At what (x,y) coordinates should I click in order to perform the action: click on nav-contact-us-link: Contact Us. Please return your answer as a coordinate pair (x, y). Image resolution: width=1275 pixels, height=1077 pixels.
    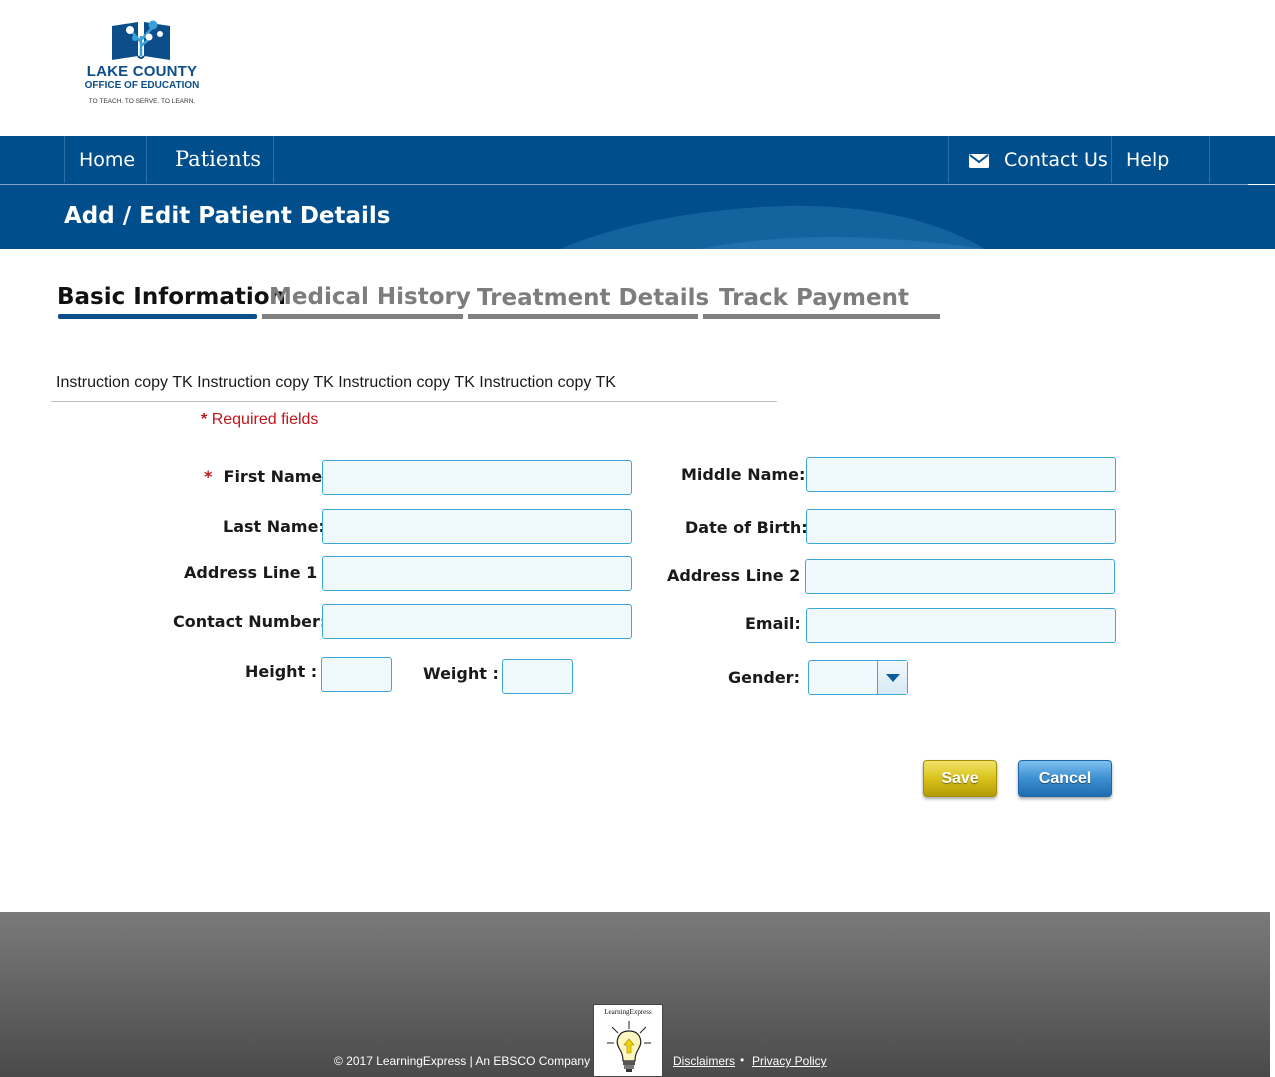
    Looking at the image, I should click on (1056, 160).